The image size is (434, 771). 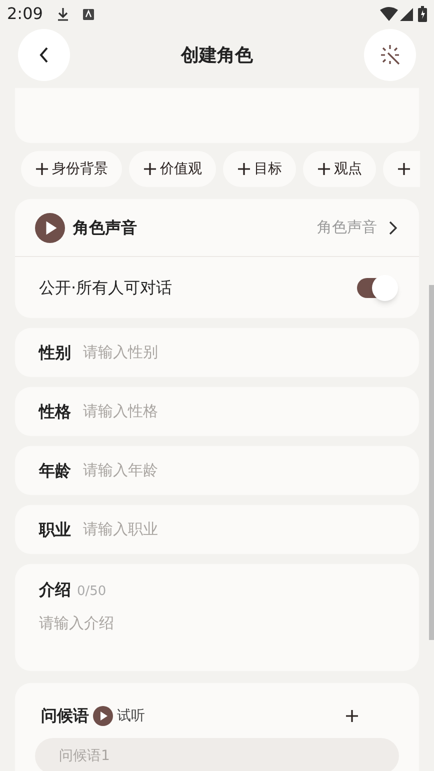 I want to click on wifi-icon, so click(x=389, y=14).